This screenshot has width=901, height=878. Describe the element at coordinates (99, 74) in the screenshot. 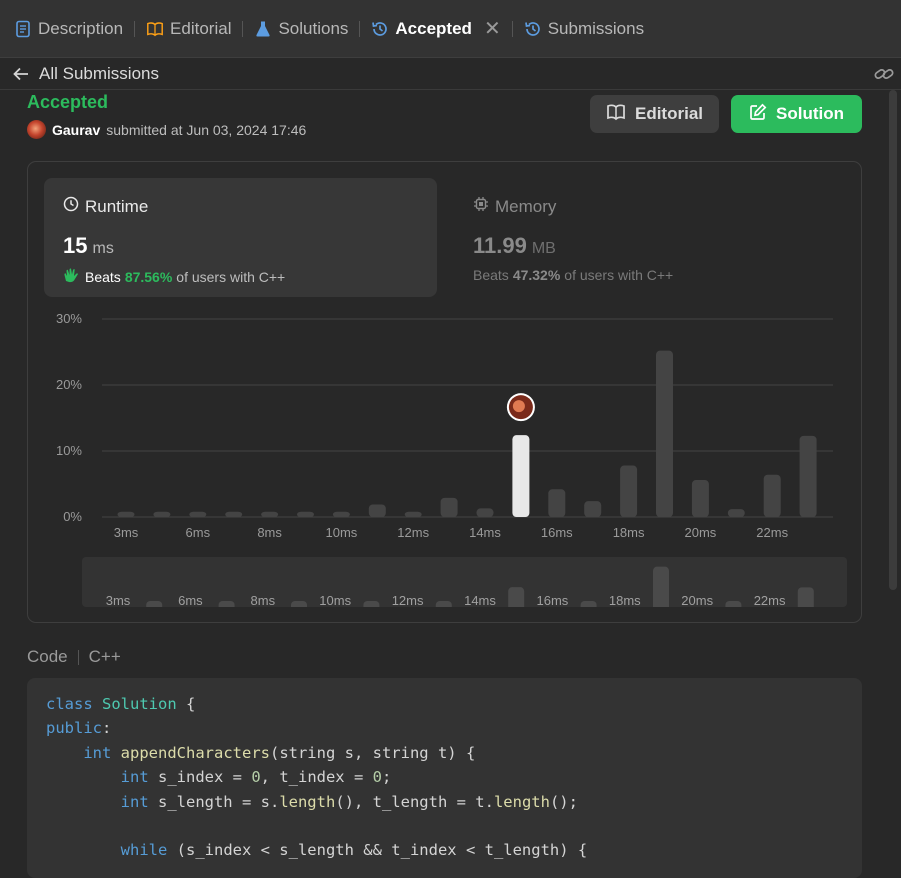

I see `all-submissions-link: All Submissions` at that location.